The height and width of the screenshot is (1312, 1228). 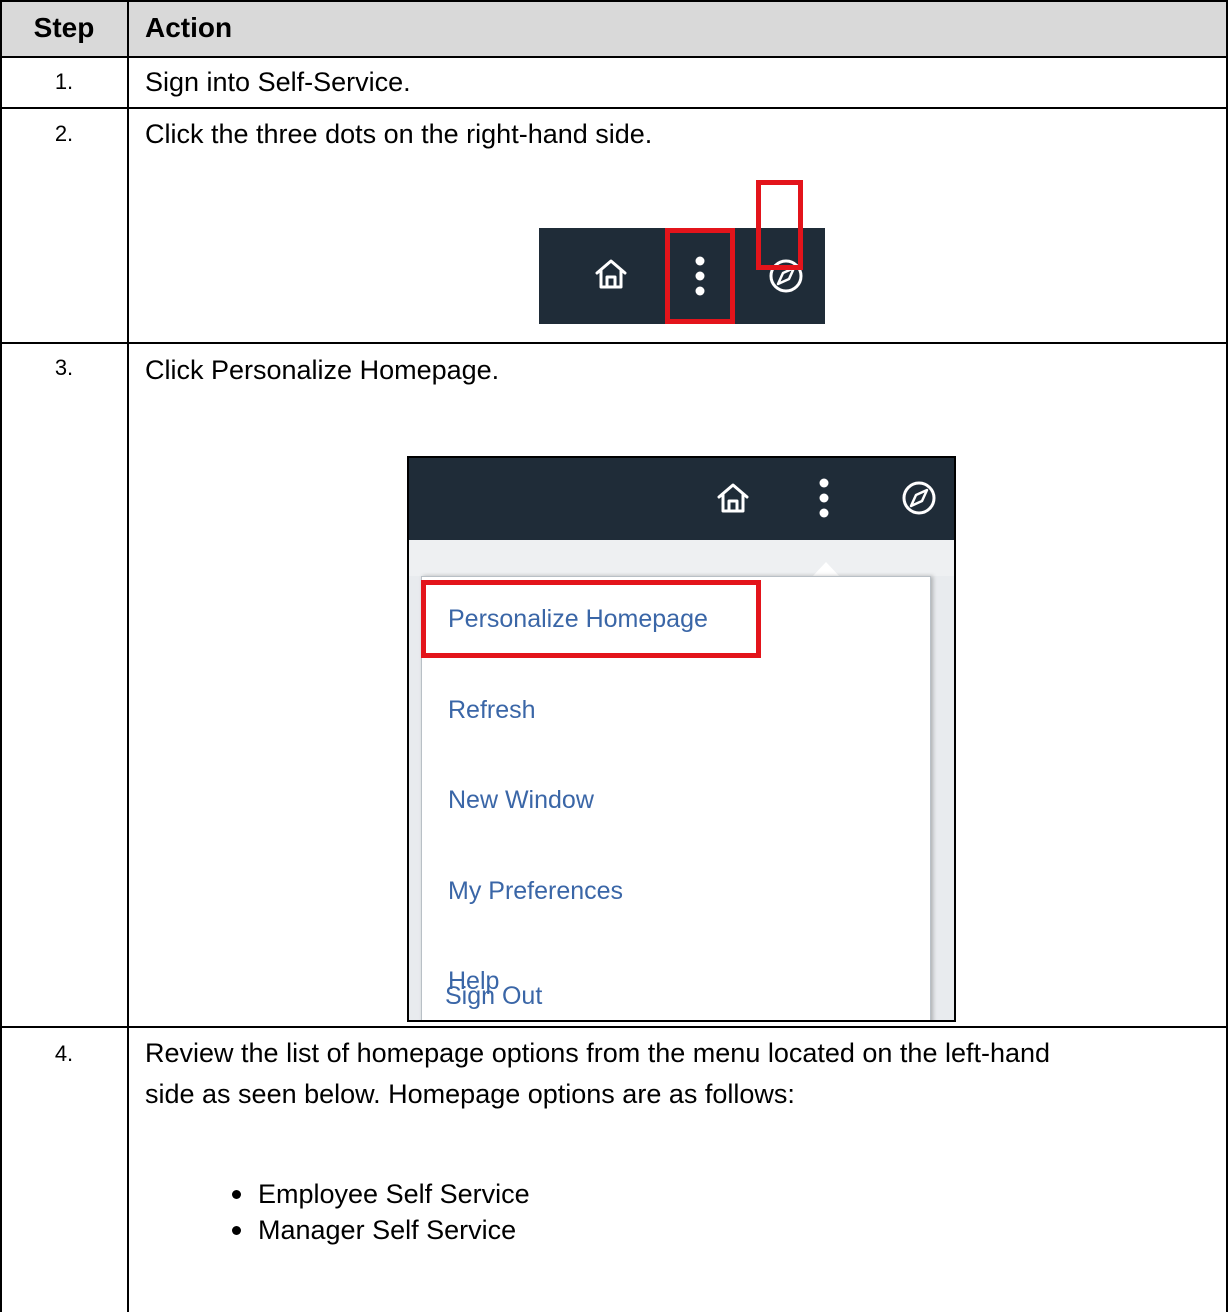 I want to click on column-divider, so click(x=128, y=656).